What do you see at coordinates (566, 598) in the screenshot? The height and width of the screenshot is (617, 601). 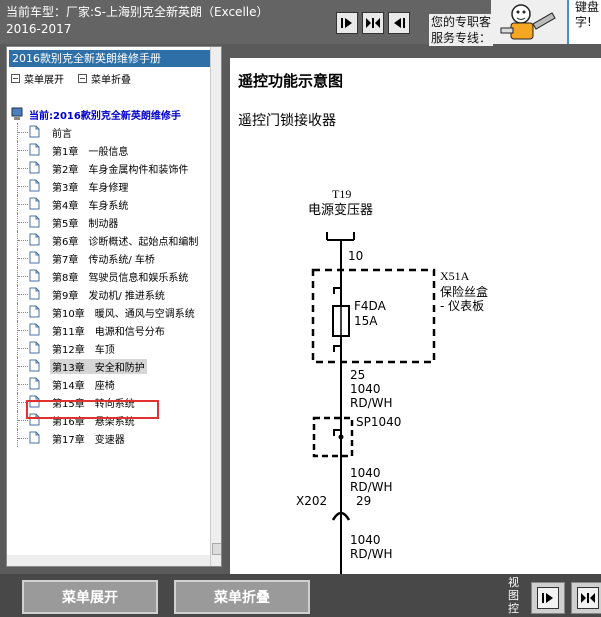 I see `view-controls` at bounding box center [566, 598].